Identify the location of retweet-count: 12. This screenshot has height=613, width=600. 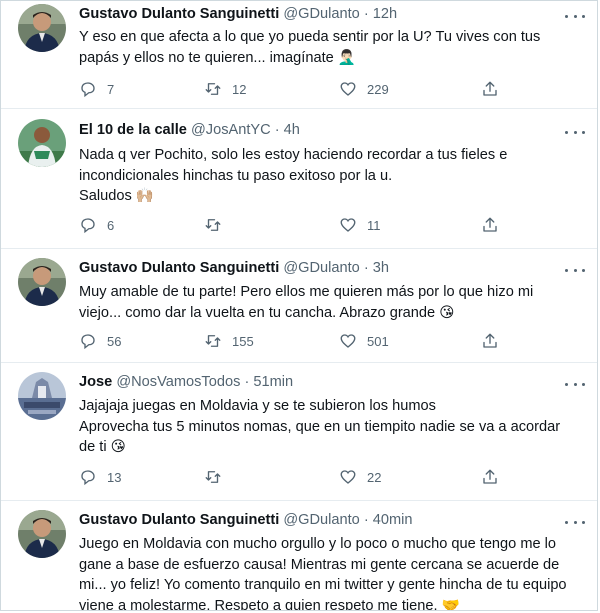
(239, 89).